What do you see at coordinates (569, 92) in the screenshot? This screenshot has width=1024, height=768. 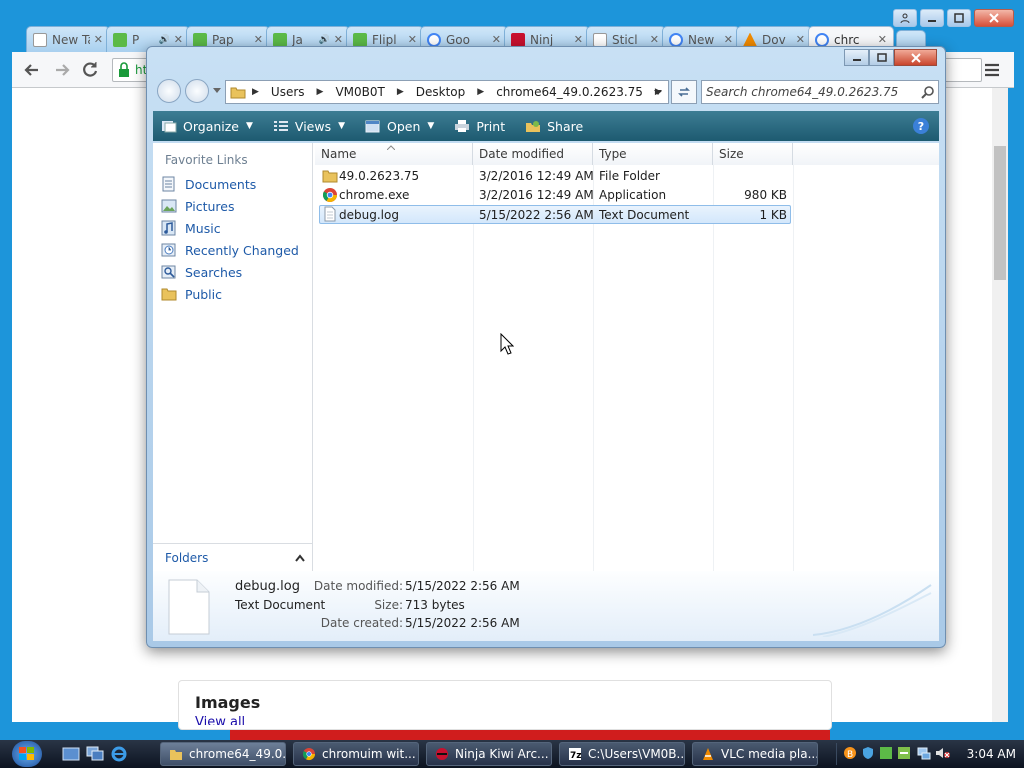 I see `breadcrumb-current-folder: chrome64_49.0.2623.75` at bounding box center [569, 92].